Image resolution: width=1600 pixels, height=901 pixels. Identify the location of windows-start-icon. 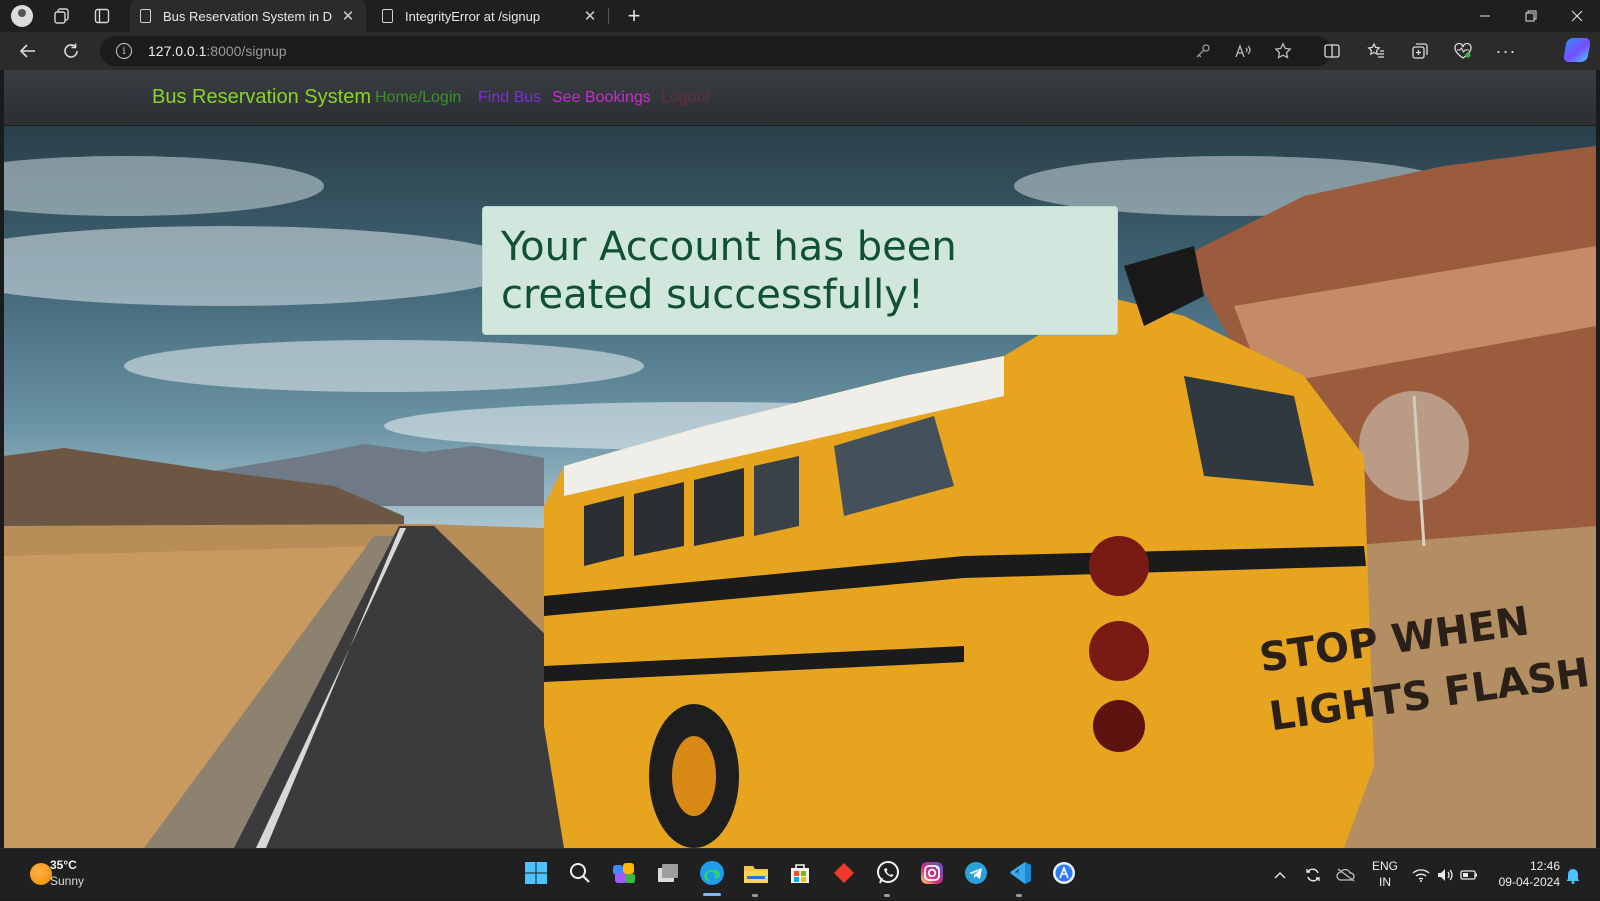
(536, 873).